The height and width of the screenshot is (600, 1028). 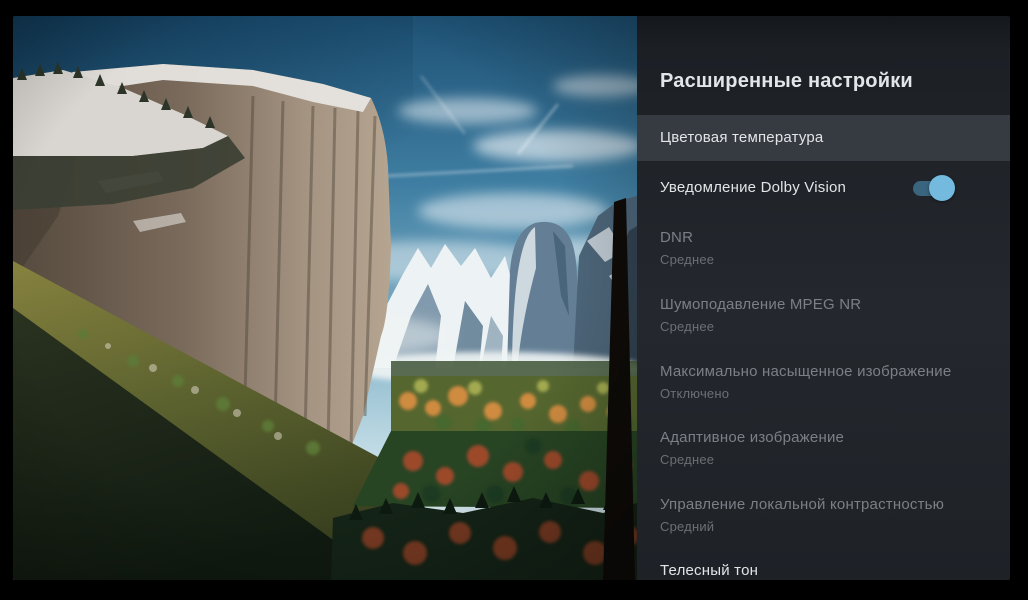 What do you see at coordinates (677, 237) in the screenshot?
I see `item-label: DNR` at bounding box center [677, 237].